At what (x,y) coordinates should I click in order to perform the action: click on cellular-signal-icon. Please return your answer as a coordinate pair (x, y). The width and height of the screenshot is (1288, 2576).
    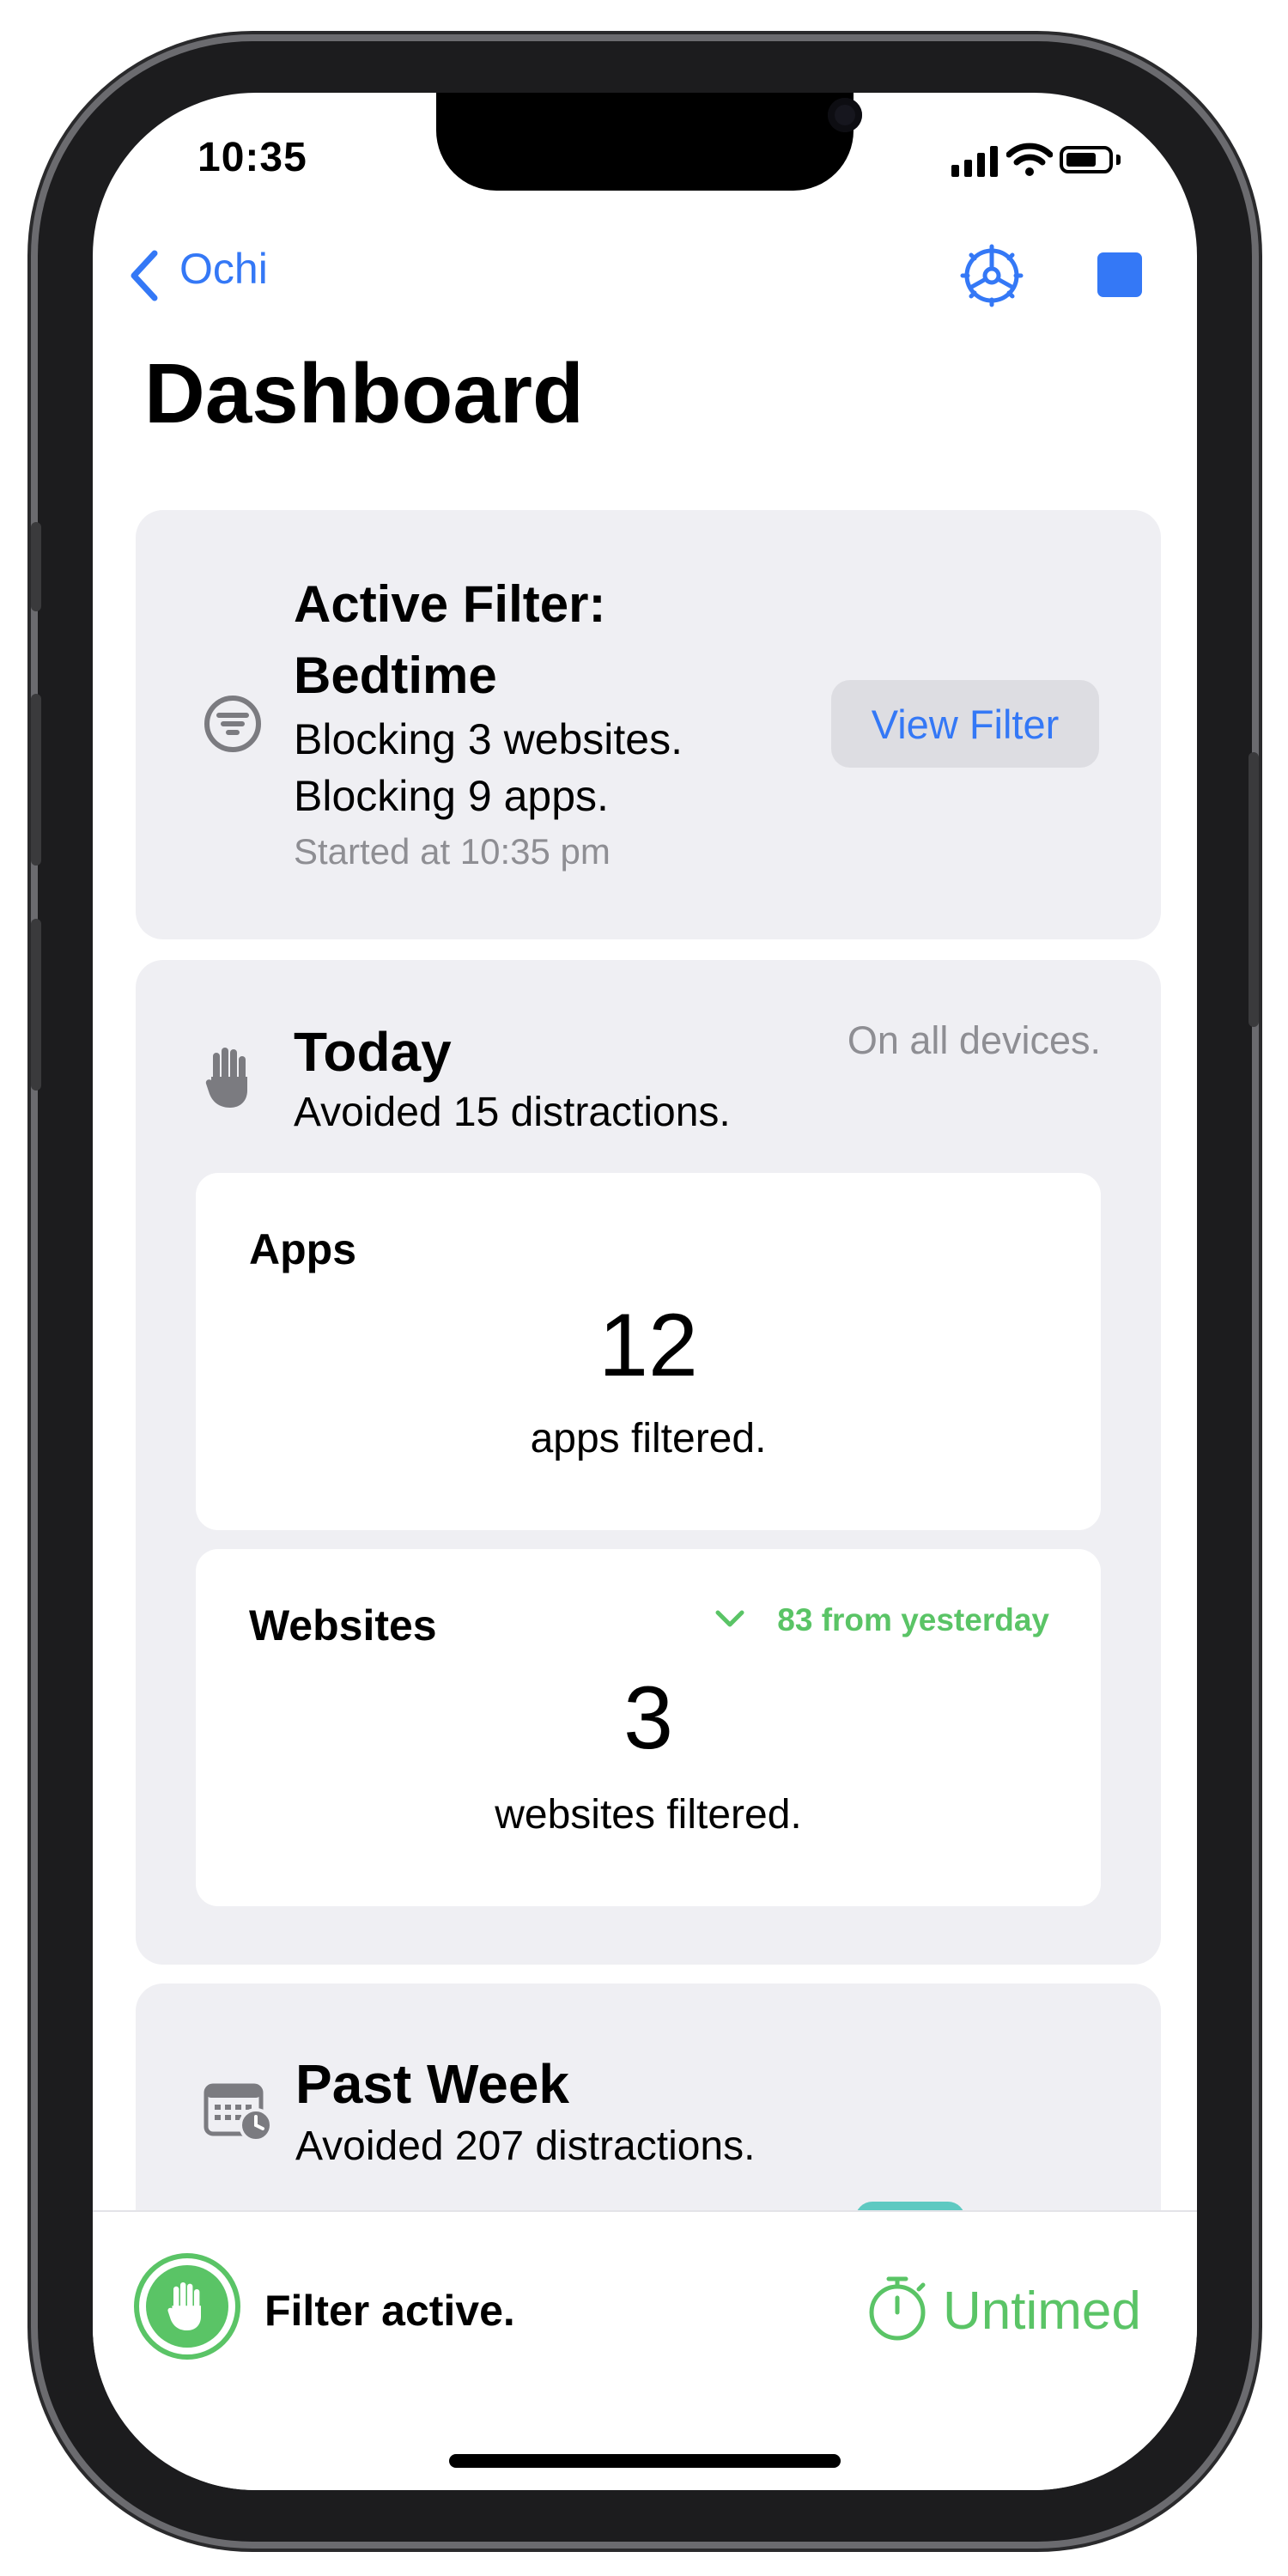
    Looking at the image, I should click on (979, 161).